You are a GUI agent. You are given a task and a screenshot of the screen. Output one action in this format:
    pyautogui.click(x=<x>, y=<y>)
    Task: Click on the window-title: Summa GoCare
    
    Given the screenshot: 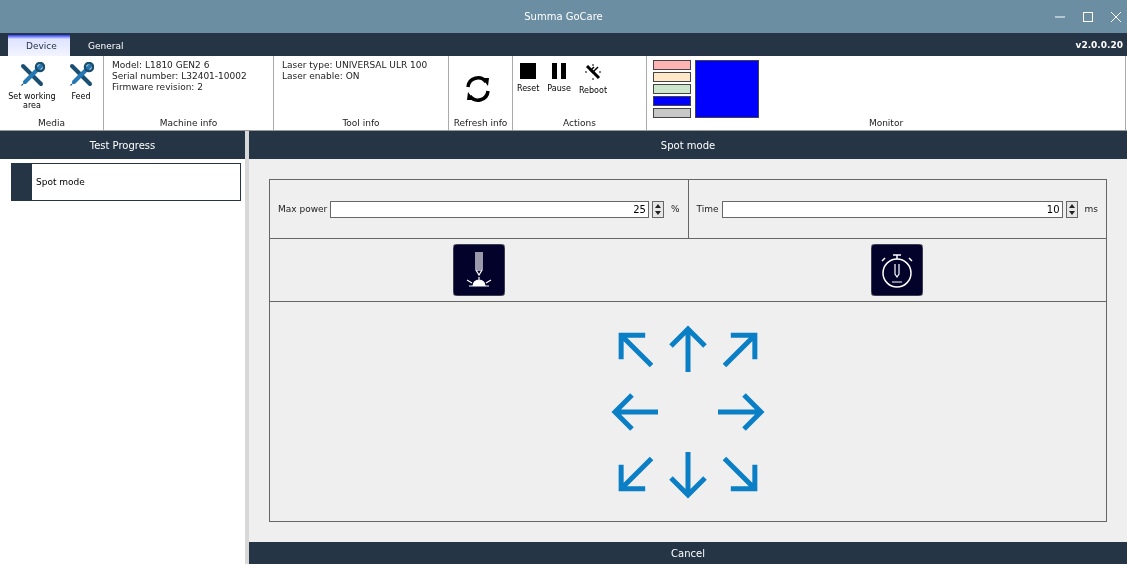 What is the action you would take?
    pyautogui.click(x=563, y=16)
    